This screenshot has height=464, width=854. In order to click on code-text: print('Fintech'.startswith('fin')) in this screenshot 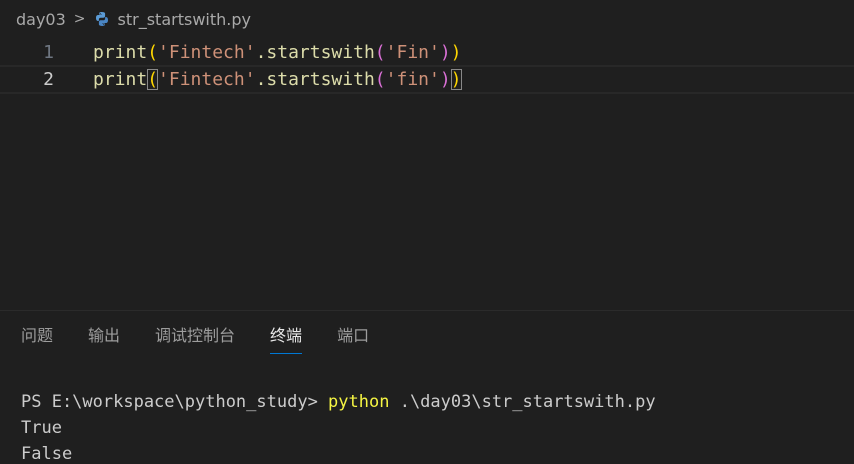, I will do `click(277, 79)`.